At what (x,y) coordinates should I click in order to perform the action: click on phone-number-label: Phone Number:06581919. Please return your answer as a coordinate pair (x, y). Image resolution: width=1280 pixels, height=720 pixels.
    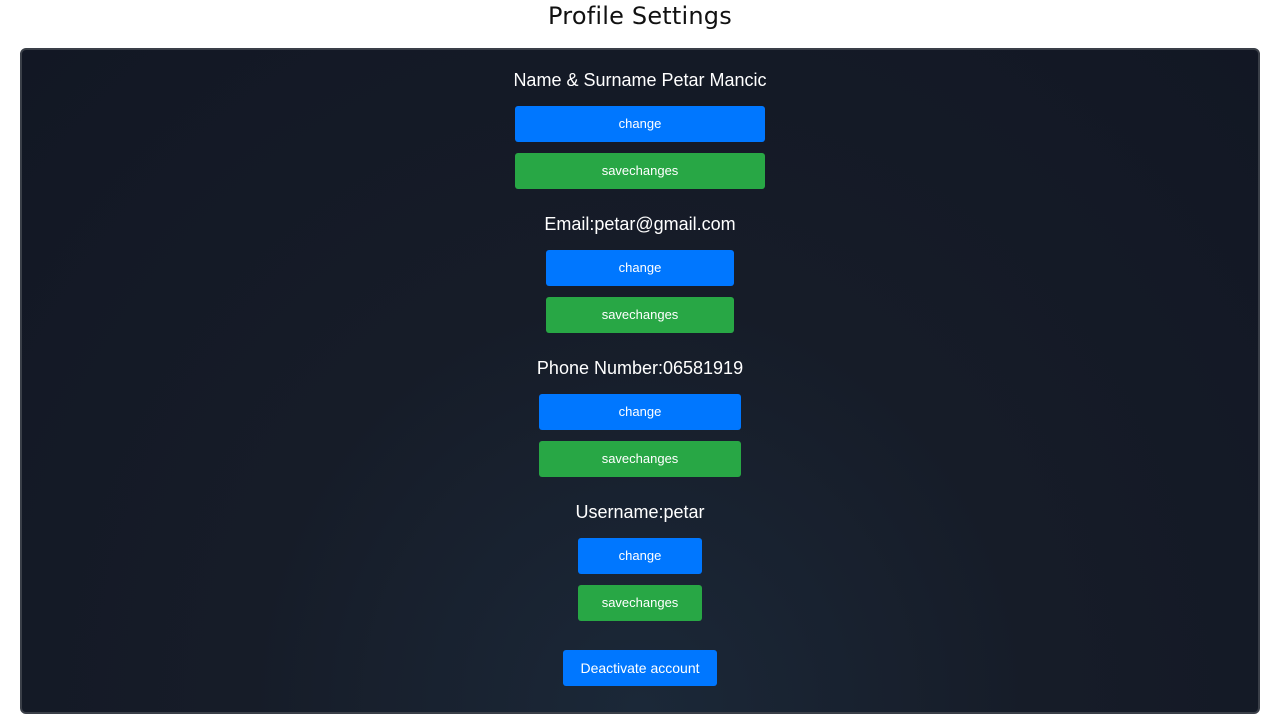
    Looking at the image, I should click on (640, 368).